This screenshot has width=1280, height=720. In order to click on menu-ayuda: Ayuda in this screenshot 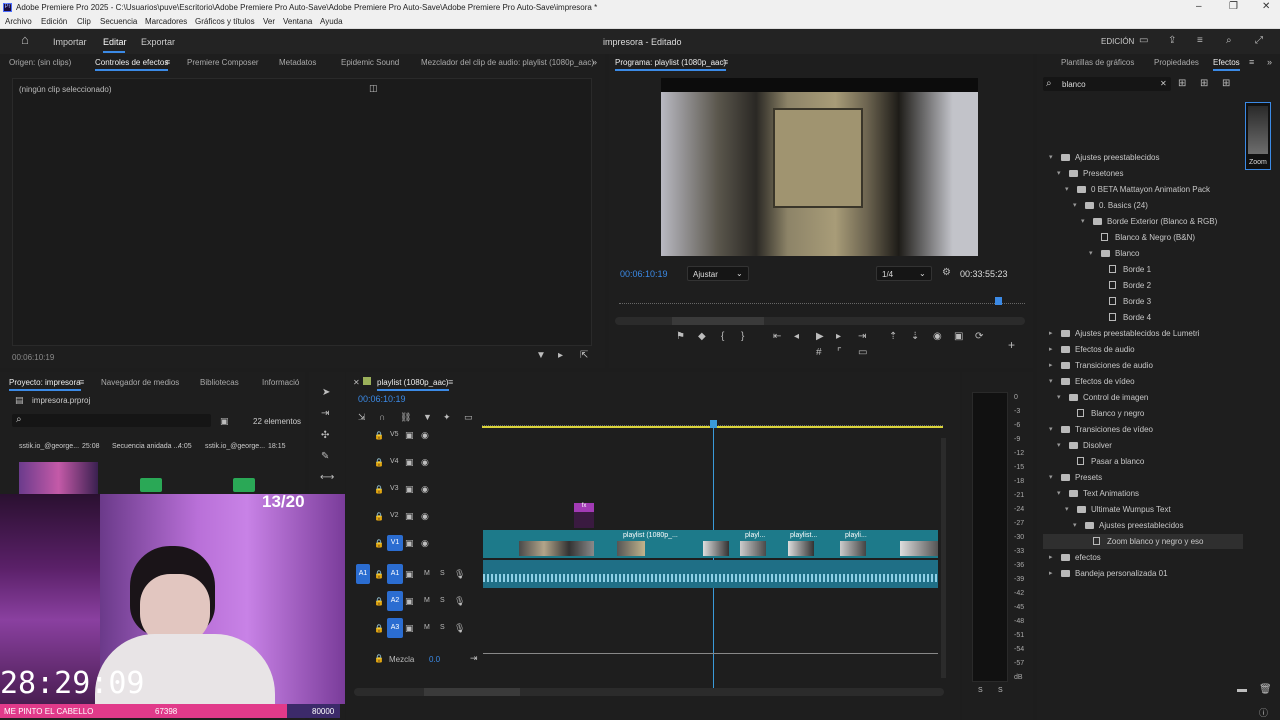, I will do `click(331, 21)`.